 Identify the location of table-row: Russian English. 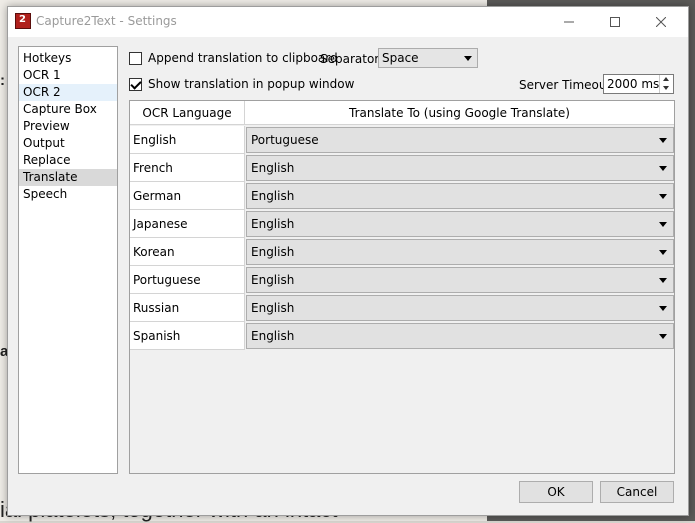
(402, 308).